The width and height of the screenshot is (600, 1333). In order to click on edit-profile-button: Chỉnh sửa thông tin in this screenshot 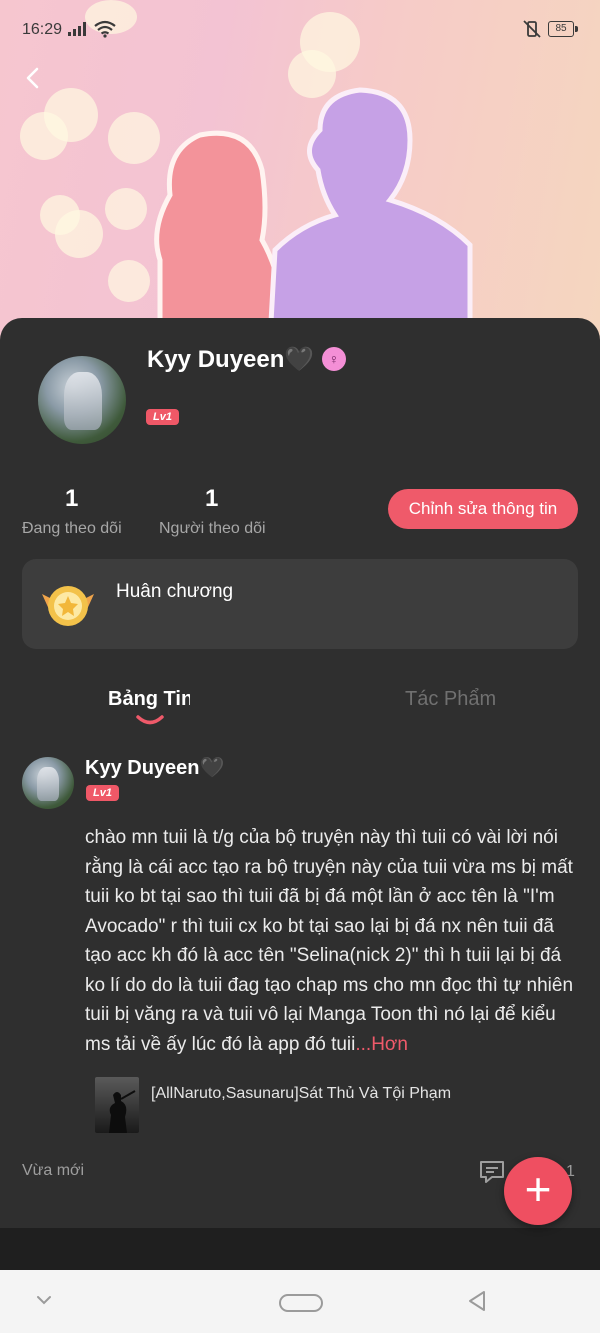, I will do `click(483, 509)`.